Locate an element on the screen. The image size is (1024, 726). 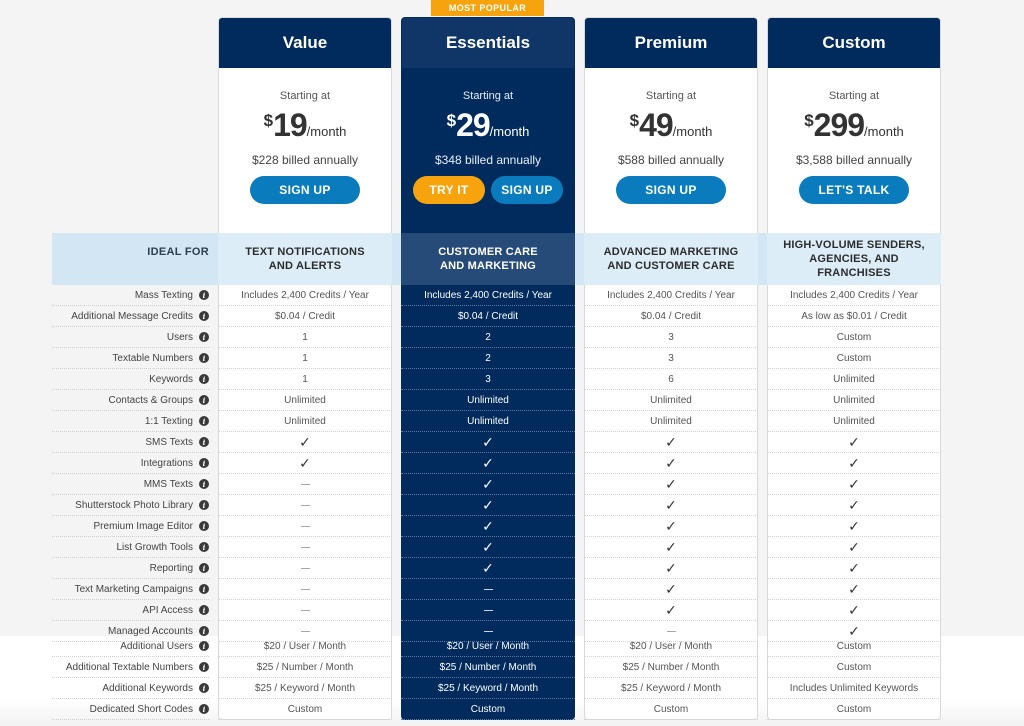
feature-name: Additional Textable Numbers is located at coordinates (129, 667).